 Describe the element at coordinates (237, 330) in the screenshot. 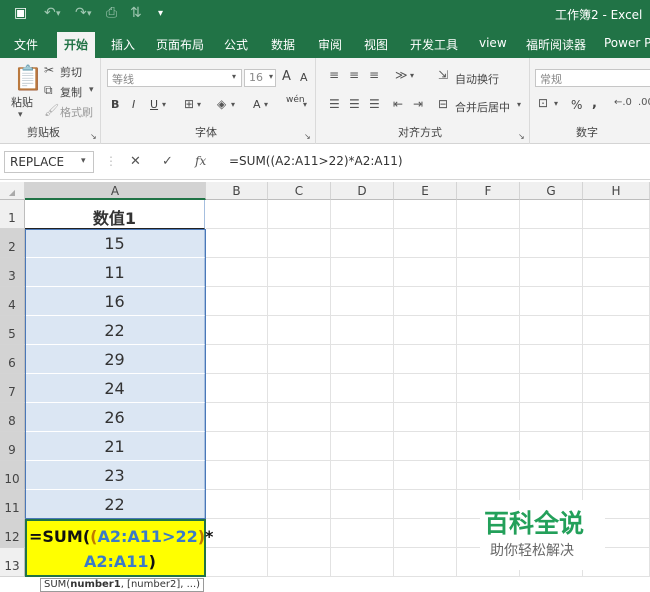

I see `cell-b5` at that location.